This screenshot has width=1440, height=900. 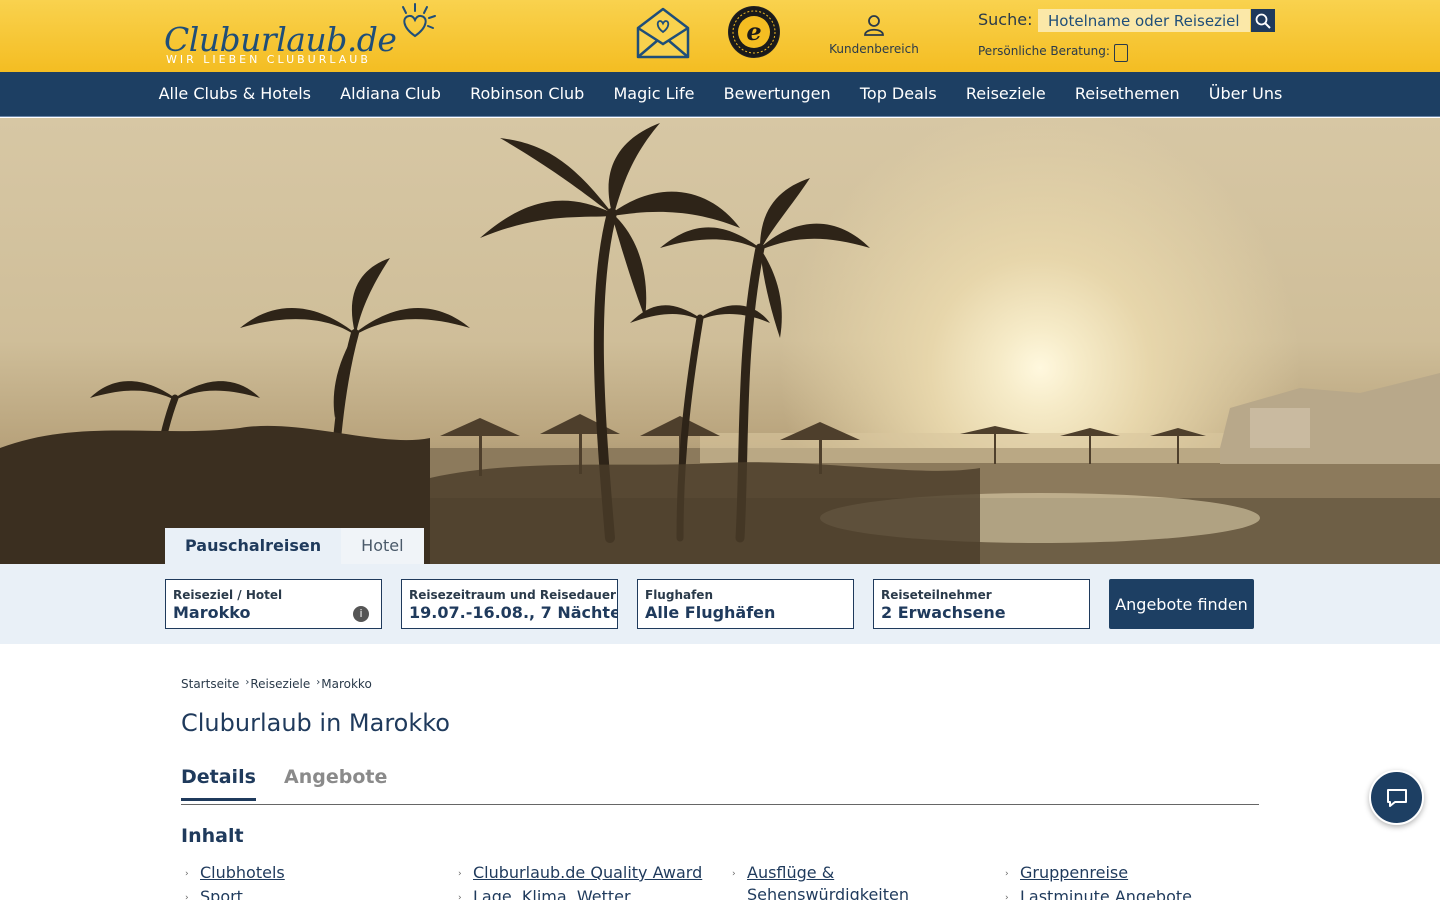 I want to click on newsletter-mail-icon, so click(x=663, y=33).